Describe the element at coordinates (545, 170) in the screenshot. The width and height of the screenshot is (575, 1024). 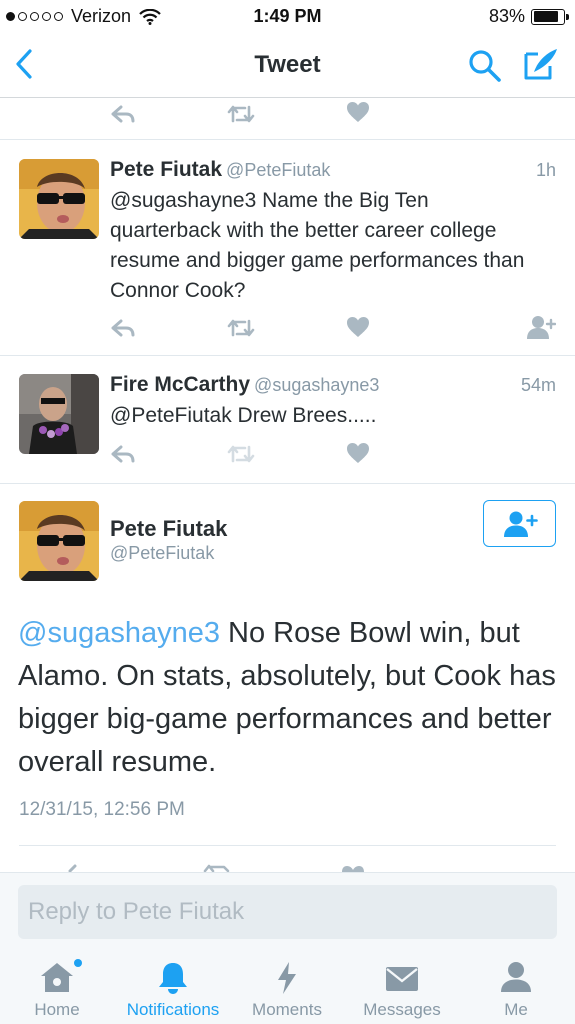
I see `tweet-timestamp: 1h` at that location.